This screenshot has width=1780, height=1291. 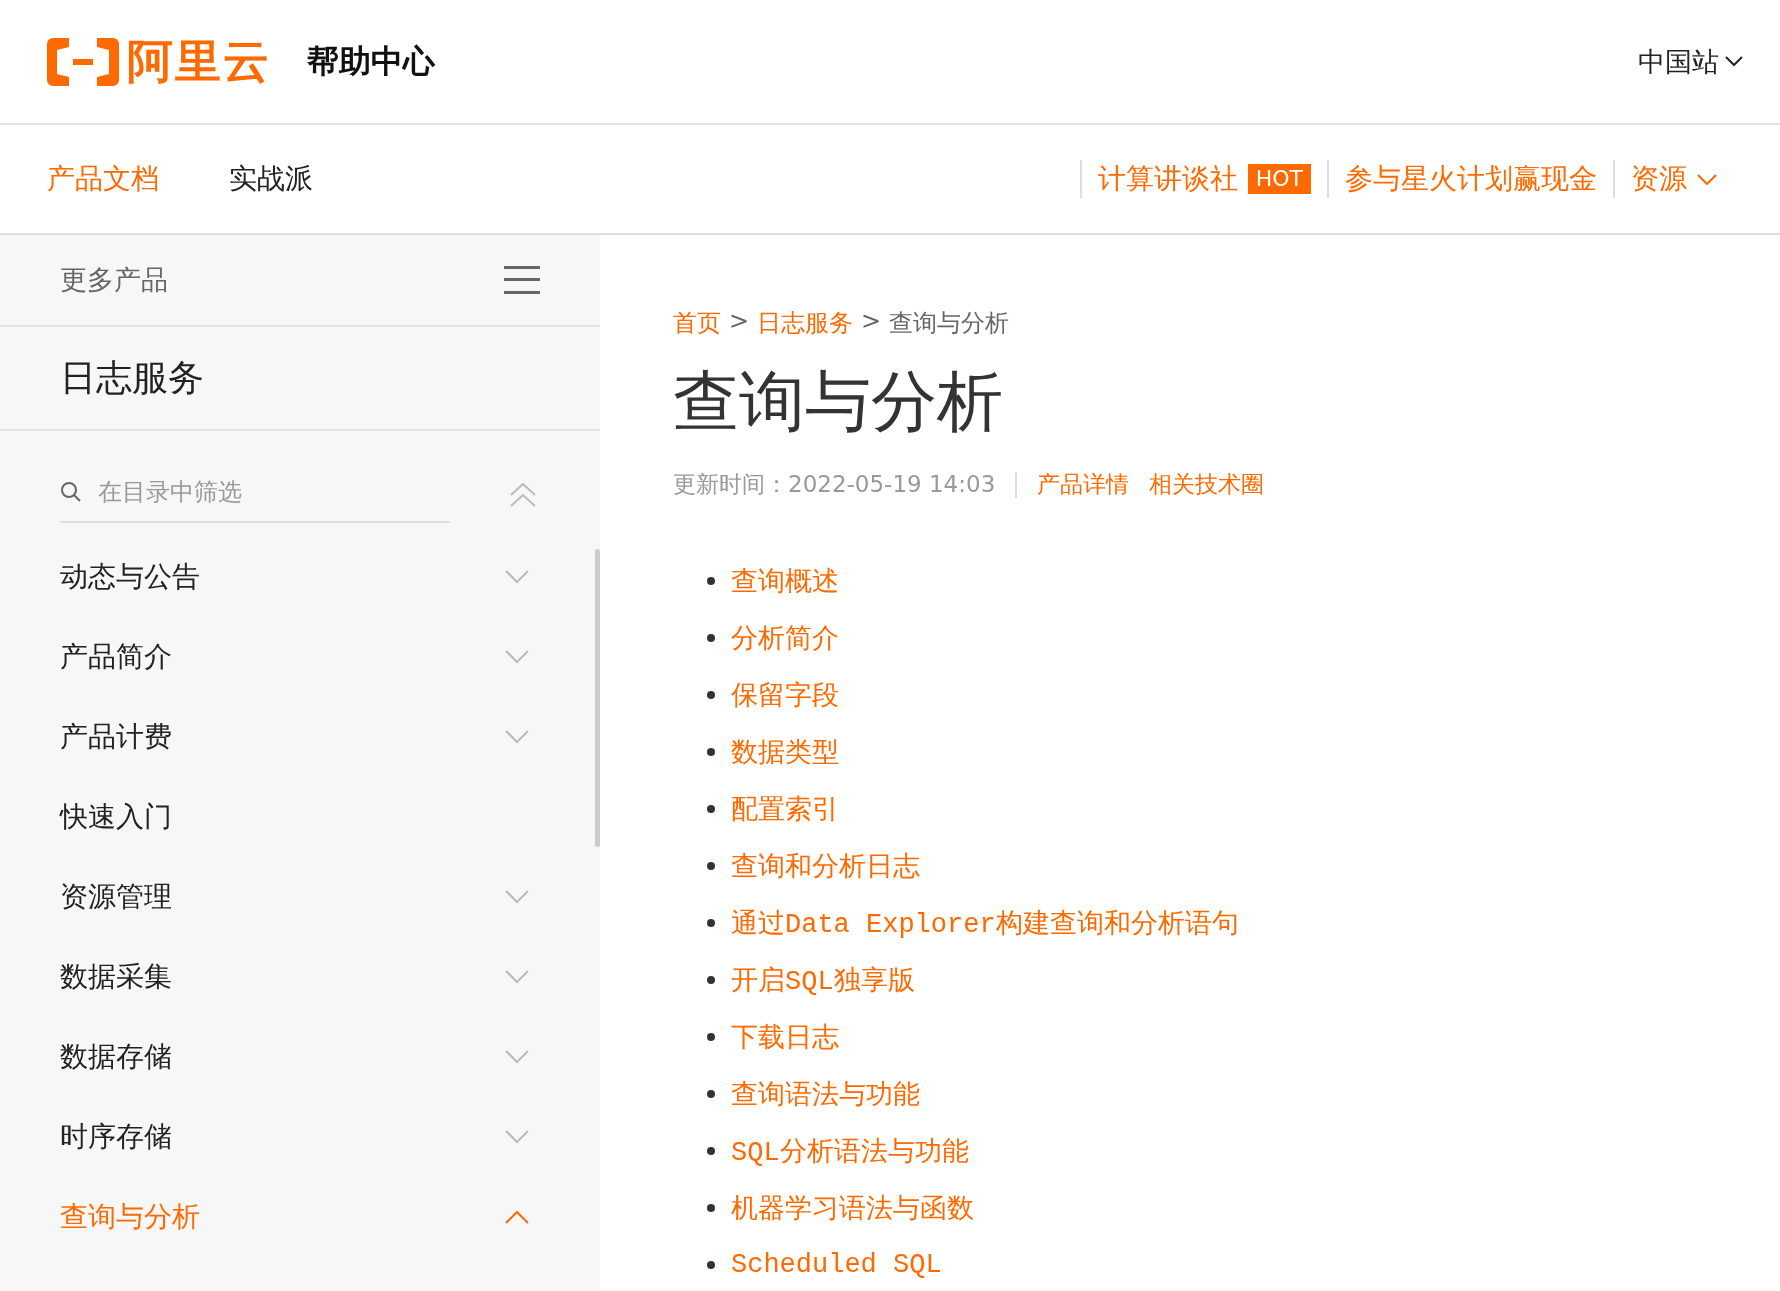 What do you see at coordinates (295, 1217) in the screenshot?
I see `sidebar-item: 查询与分析` at bounding box center [295, 1217].